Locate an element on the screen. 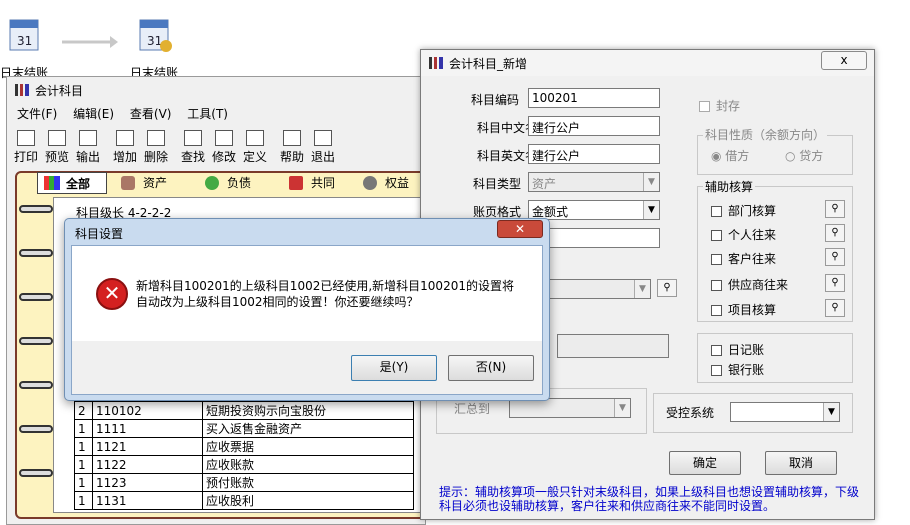 The width and height of the screenshot is (910, 525). common-icon is located at coordinates (296, 183).